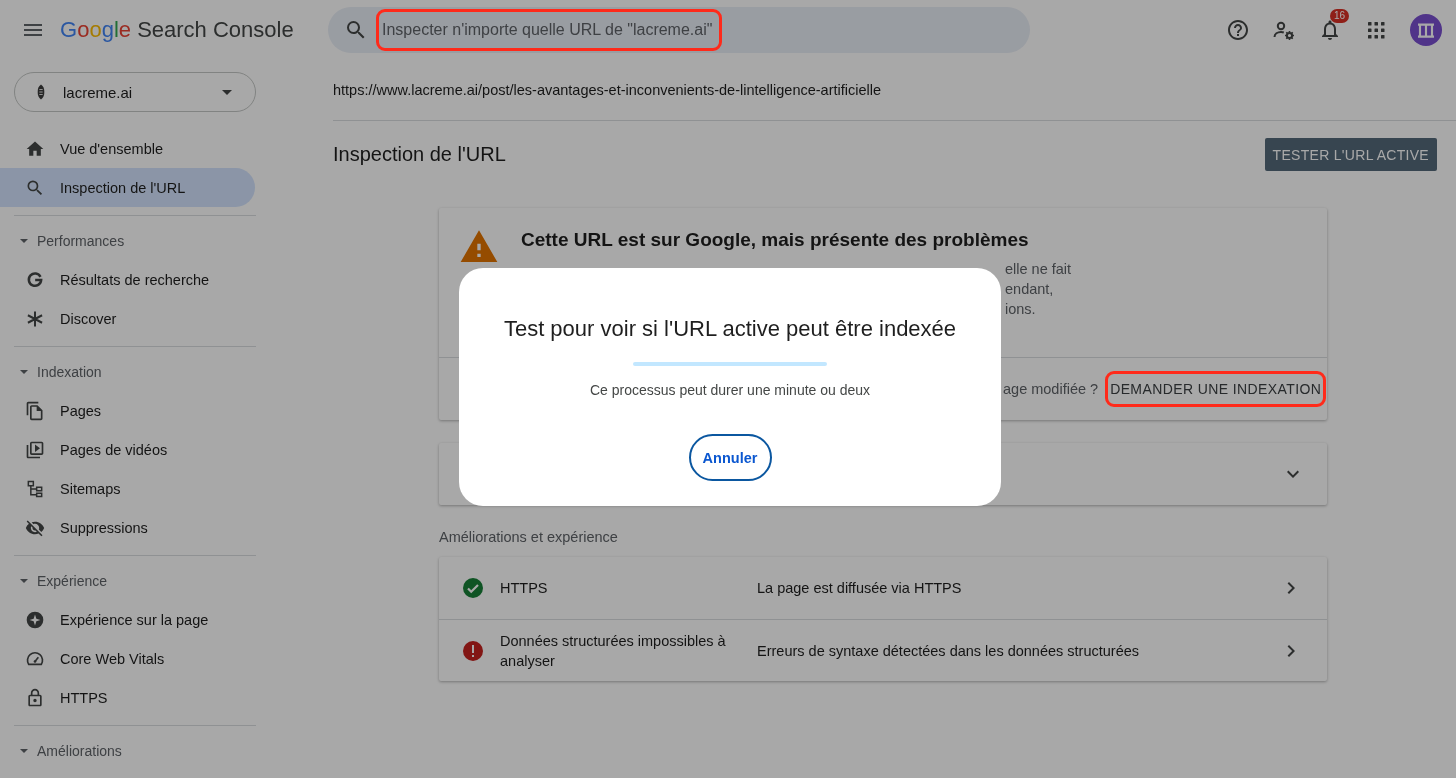 This screenshot has width=1456, height=778. Describe the element at coordinates (607, 90) in the screenshot. I see `inspected-url: https://www.lacreme.ai/post/les-avantages-et-inconvenients-de-lintelligence-artificielle` at that location.